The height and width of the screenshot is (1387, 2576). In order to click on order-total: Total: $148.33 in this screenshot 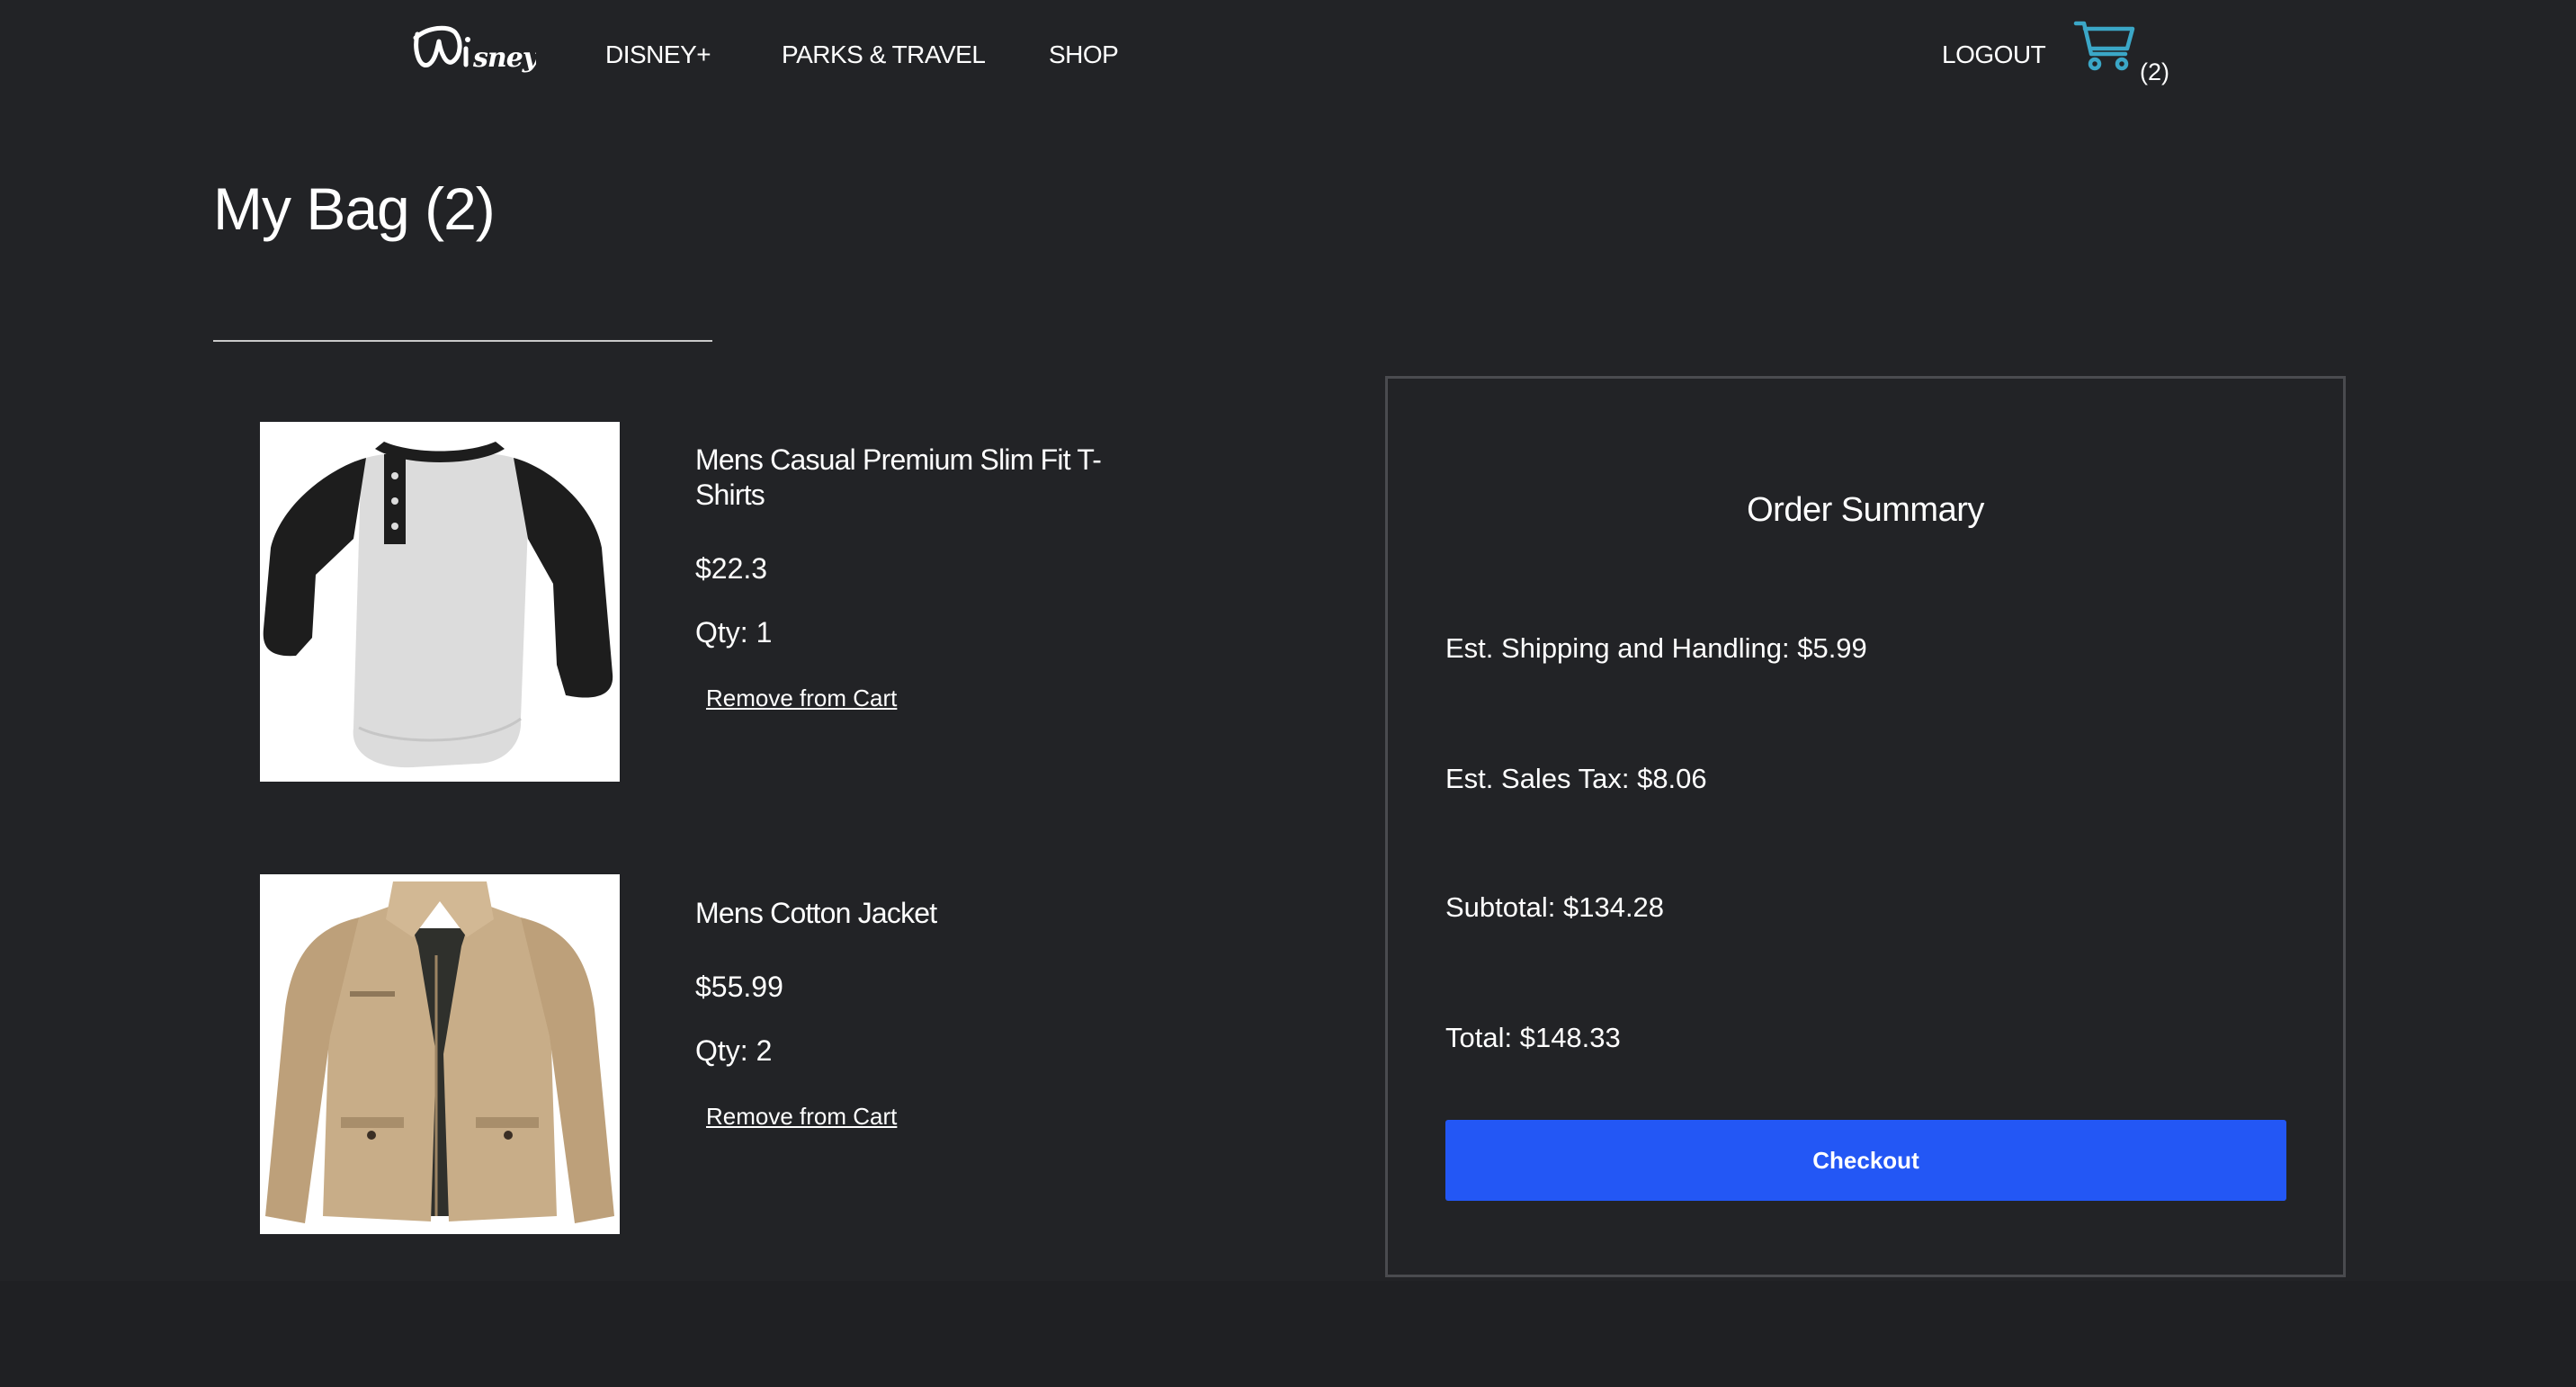, I will do `click(1533, 1038)`.